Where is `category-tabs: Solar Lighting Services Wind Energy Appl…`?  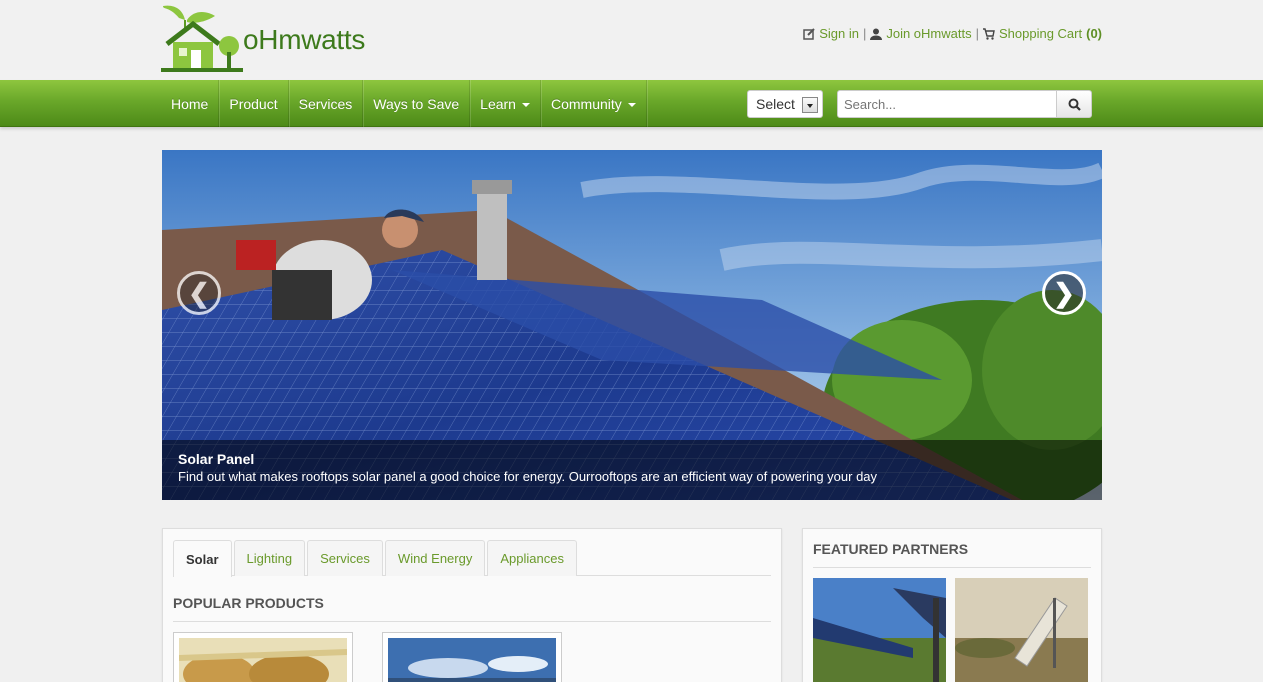 category-tabs: Solar Lighting Services Wind Energy Appl… is located at coordinates (472, 558).